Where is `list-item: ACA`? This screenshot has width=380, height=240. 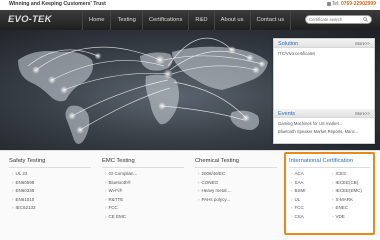
list-item: ACA is located at coordinates (311, 174).